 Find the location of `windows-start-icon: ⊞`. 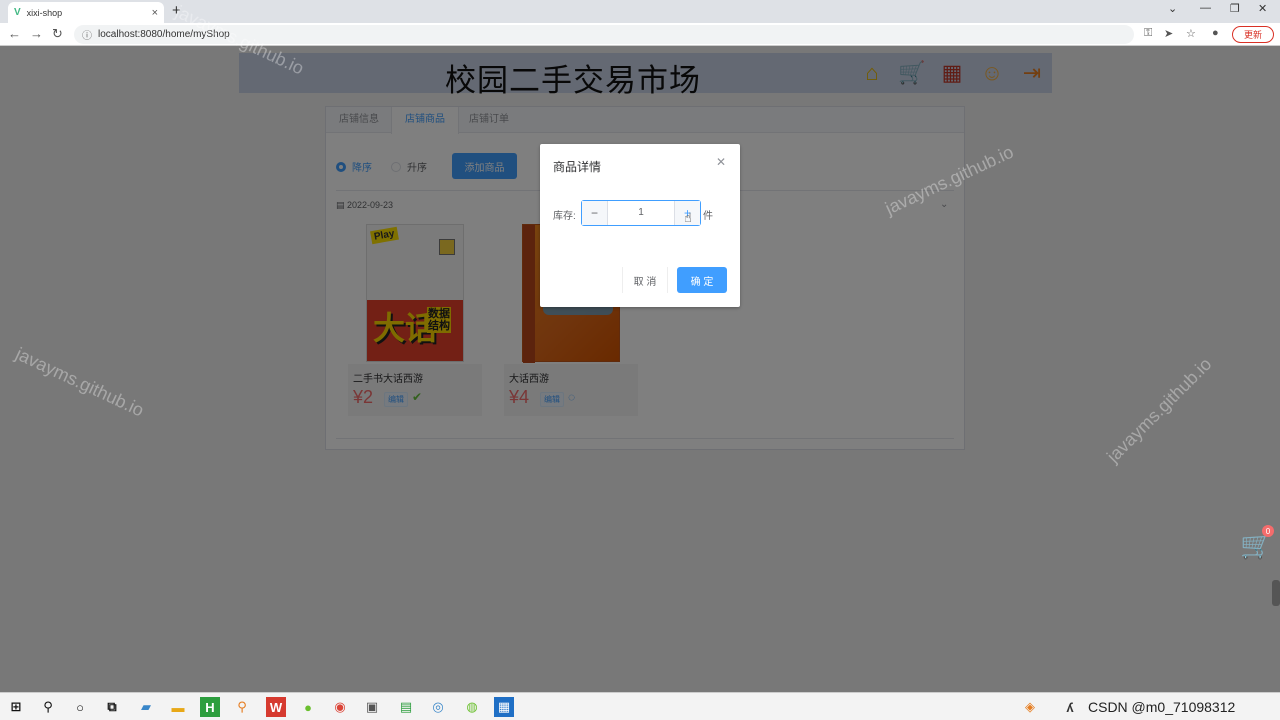

windows-start-icon: ⊞ is located at coordinates (16, 707).